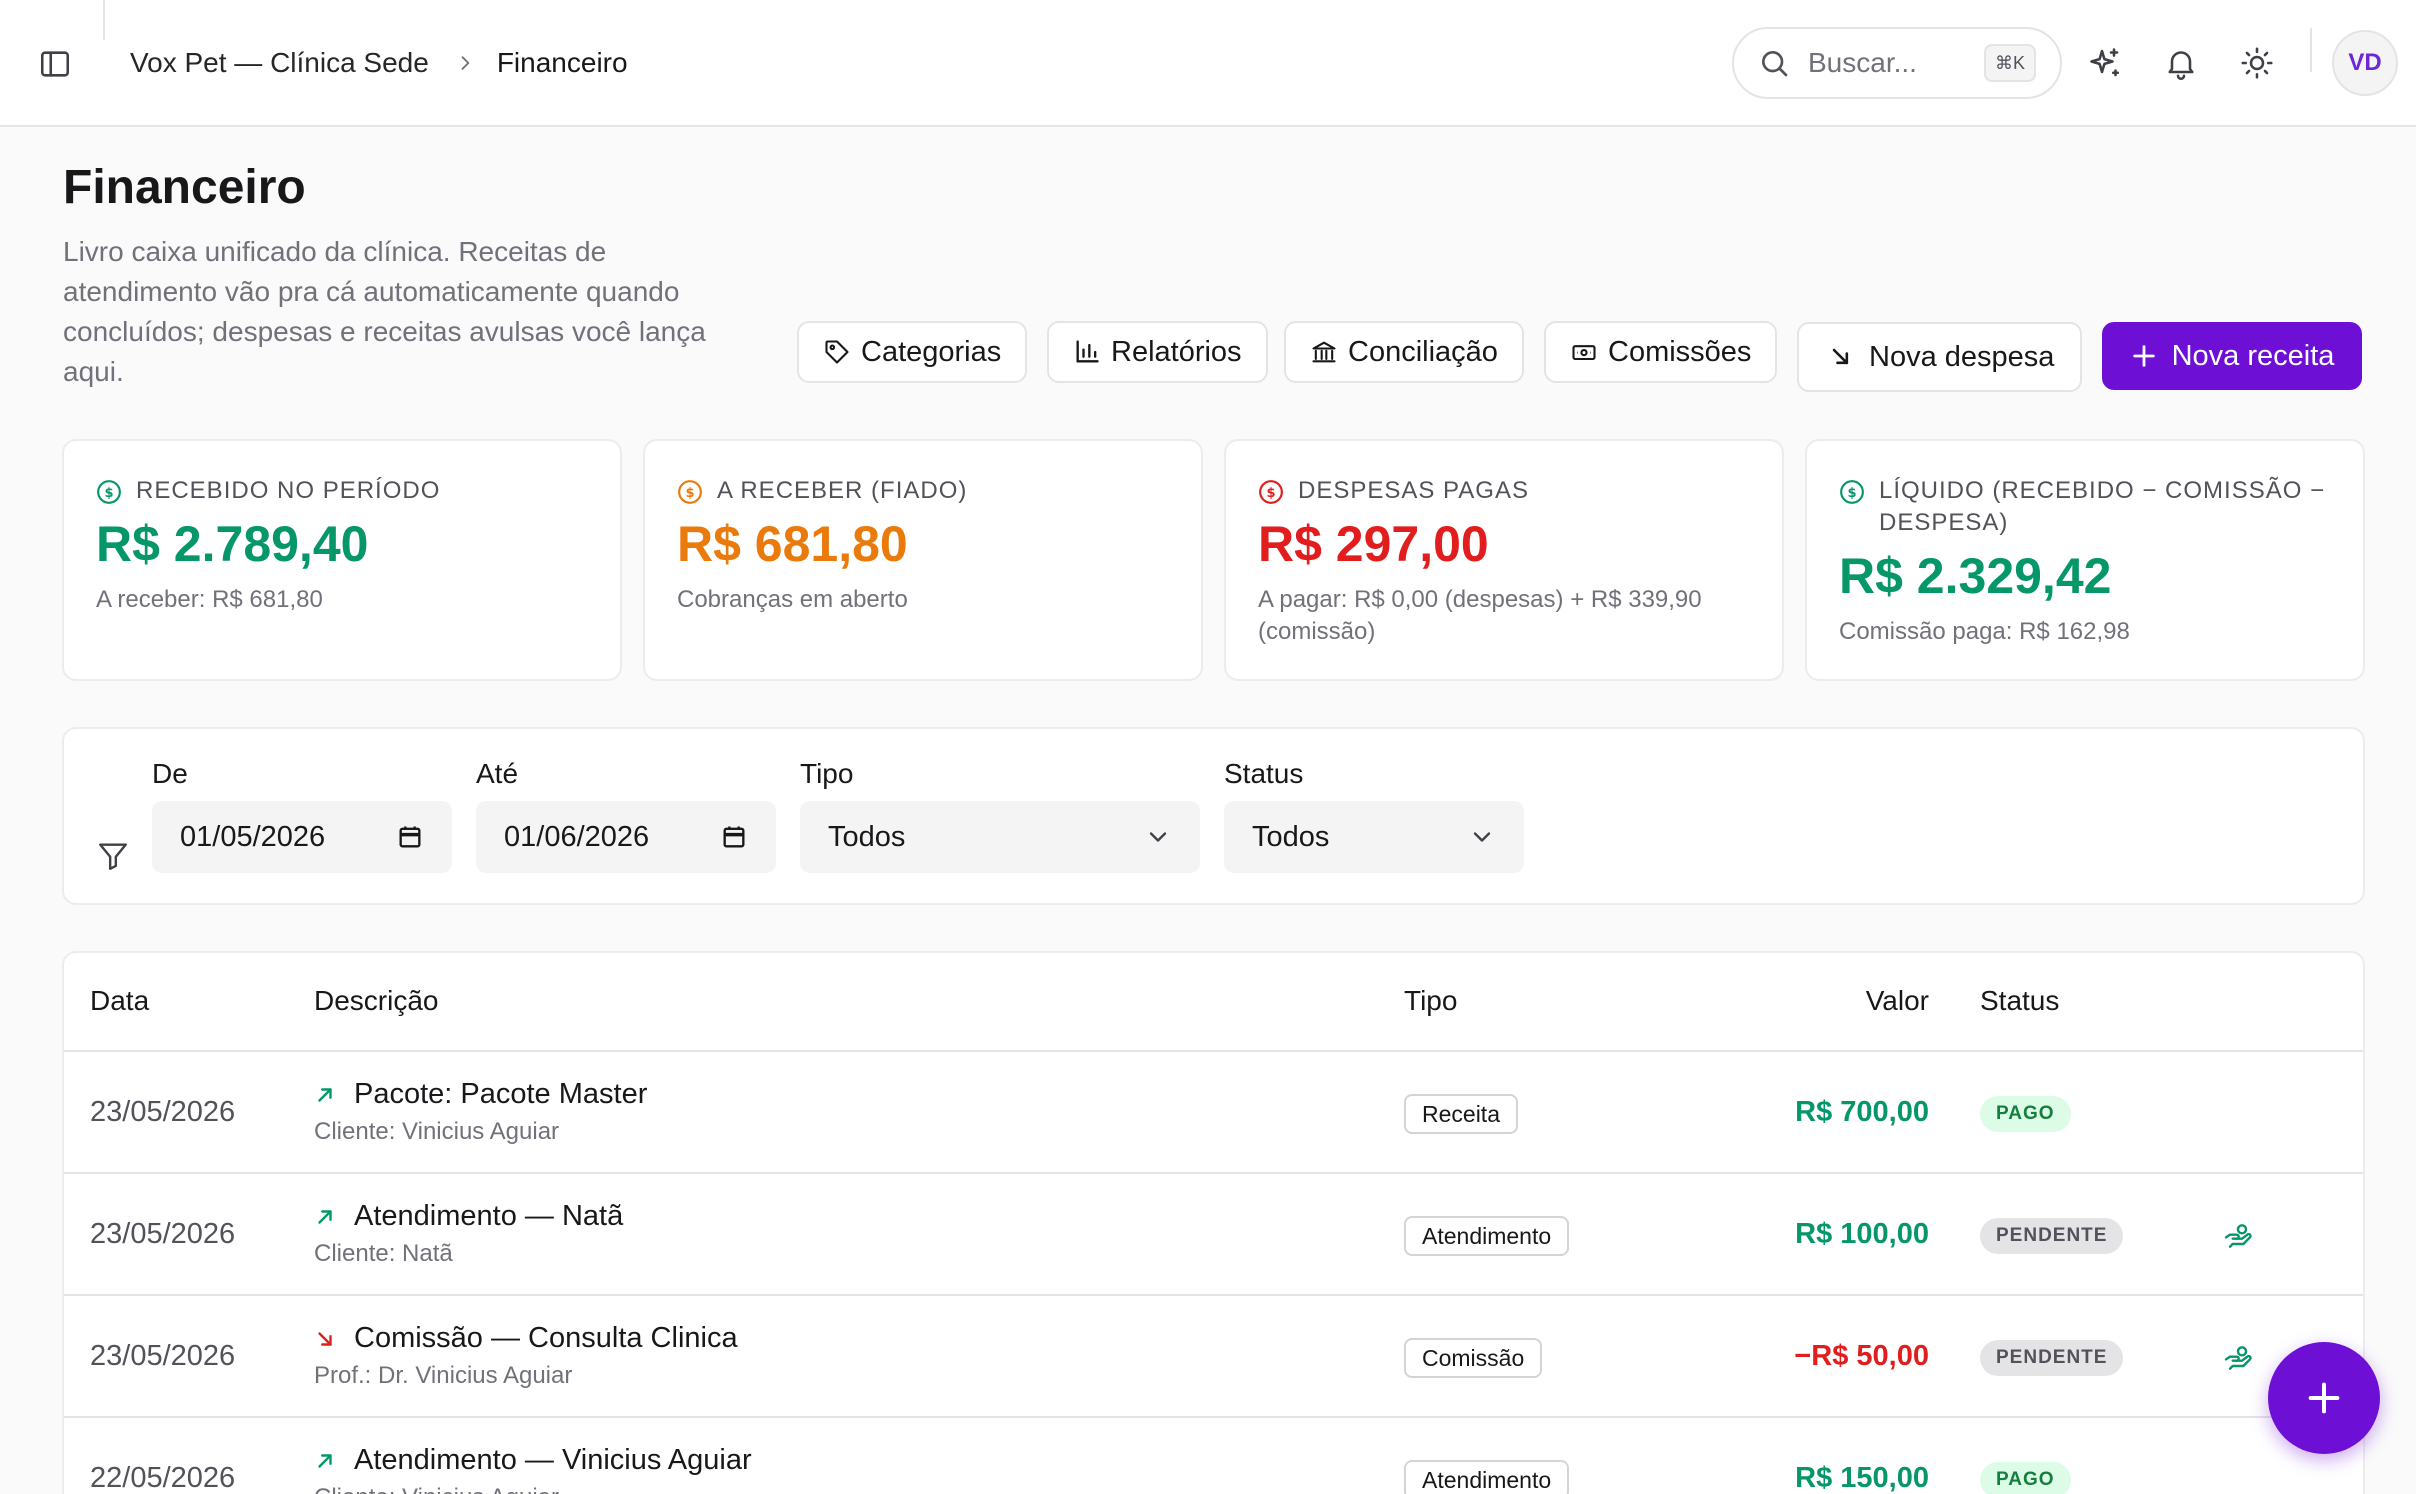  Describe the element at coordinates (443, 1375) in the screenshot. I see `row-subtitle: Prof.: Dr. Vinicius Aguiar` at that location.